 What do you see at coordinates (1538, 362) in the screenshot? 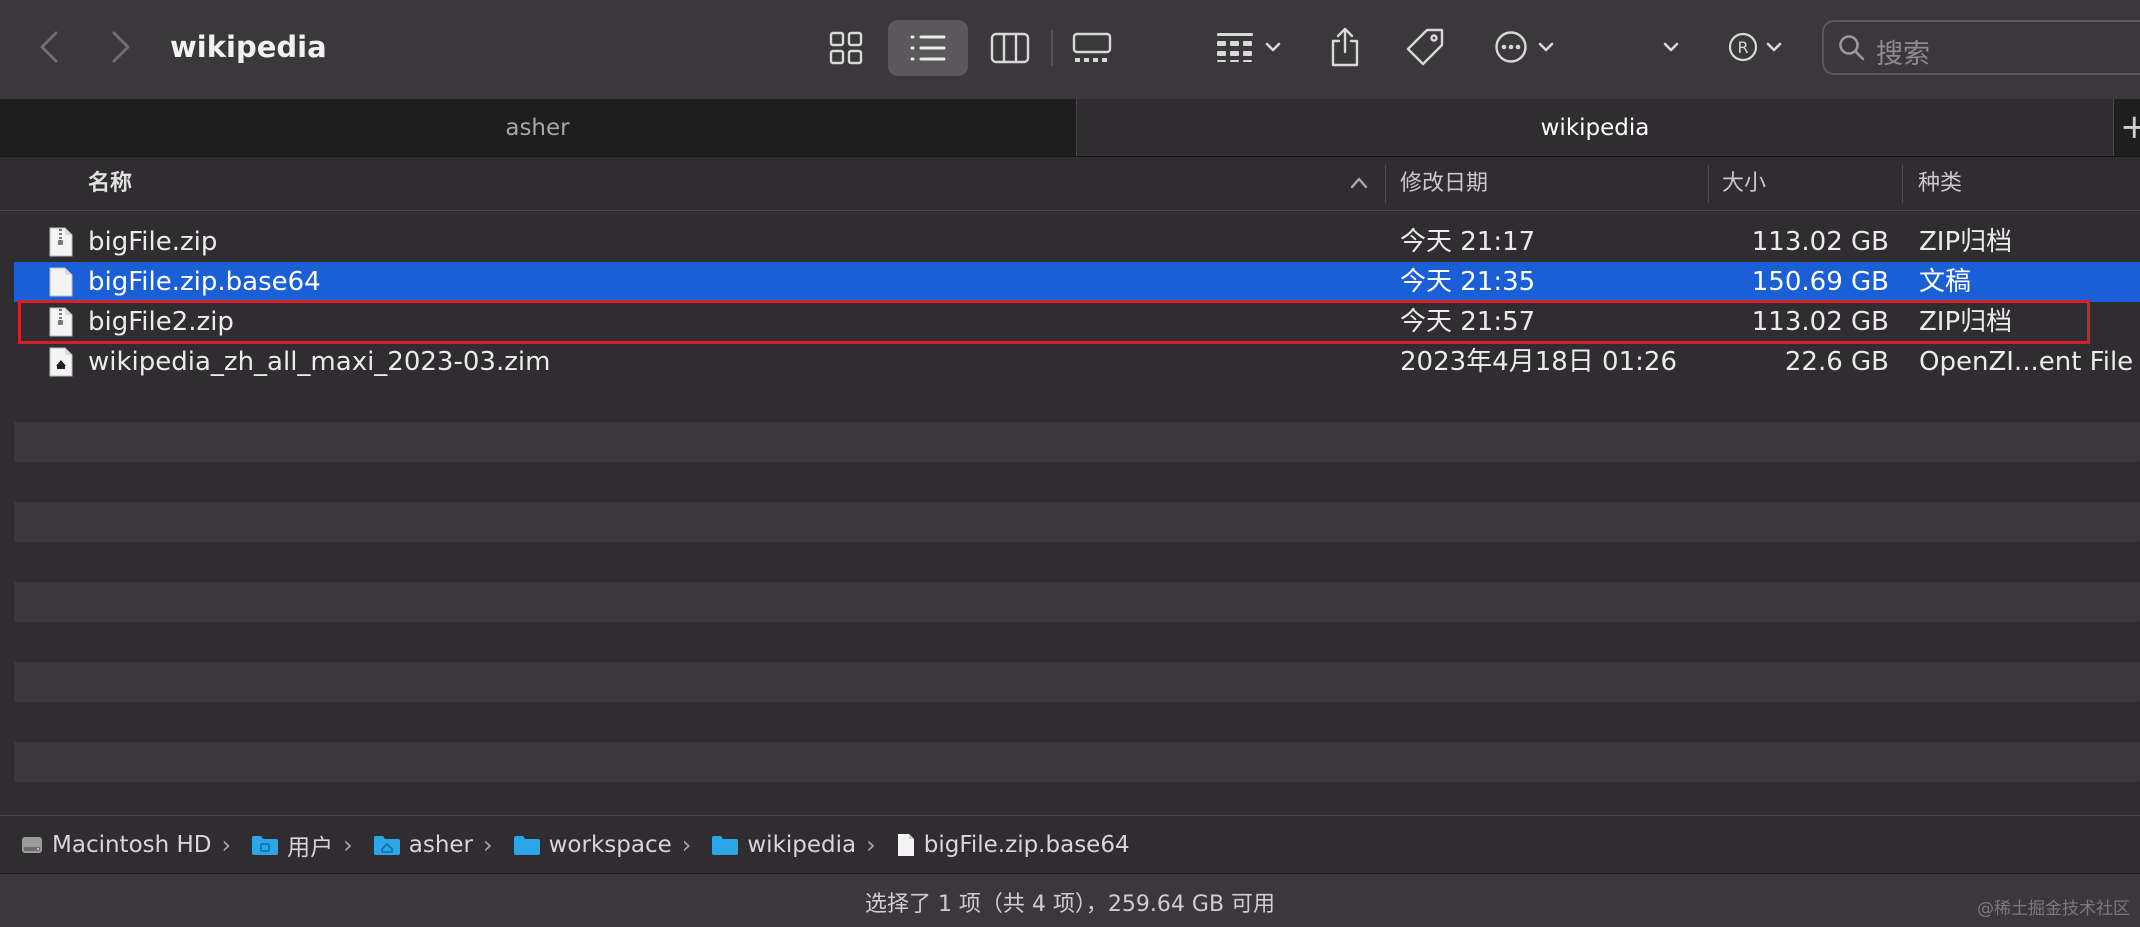
I see `file-date: 2023年4月18日 01:26` at bounding box center [1538, 362].